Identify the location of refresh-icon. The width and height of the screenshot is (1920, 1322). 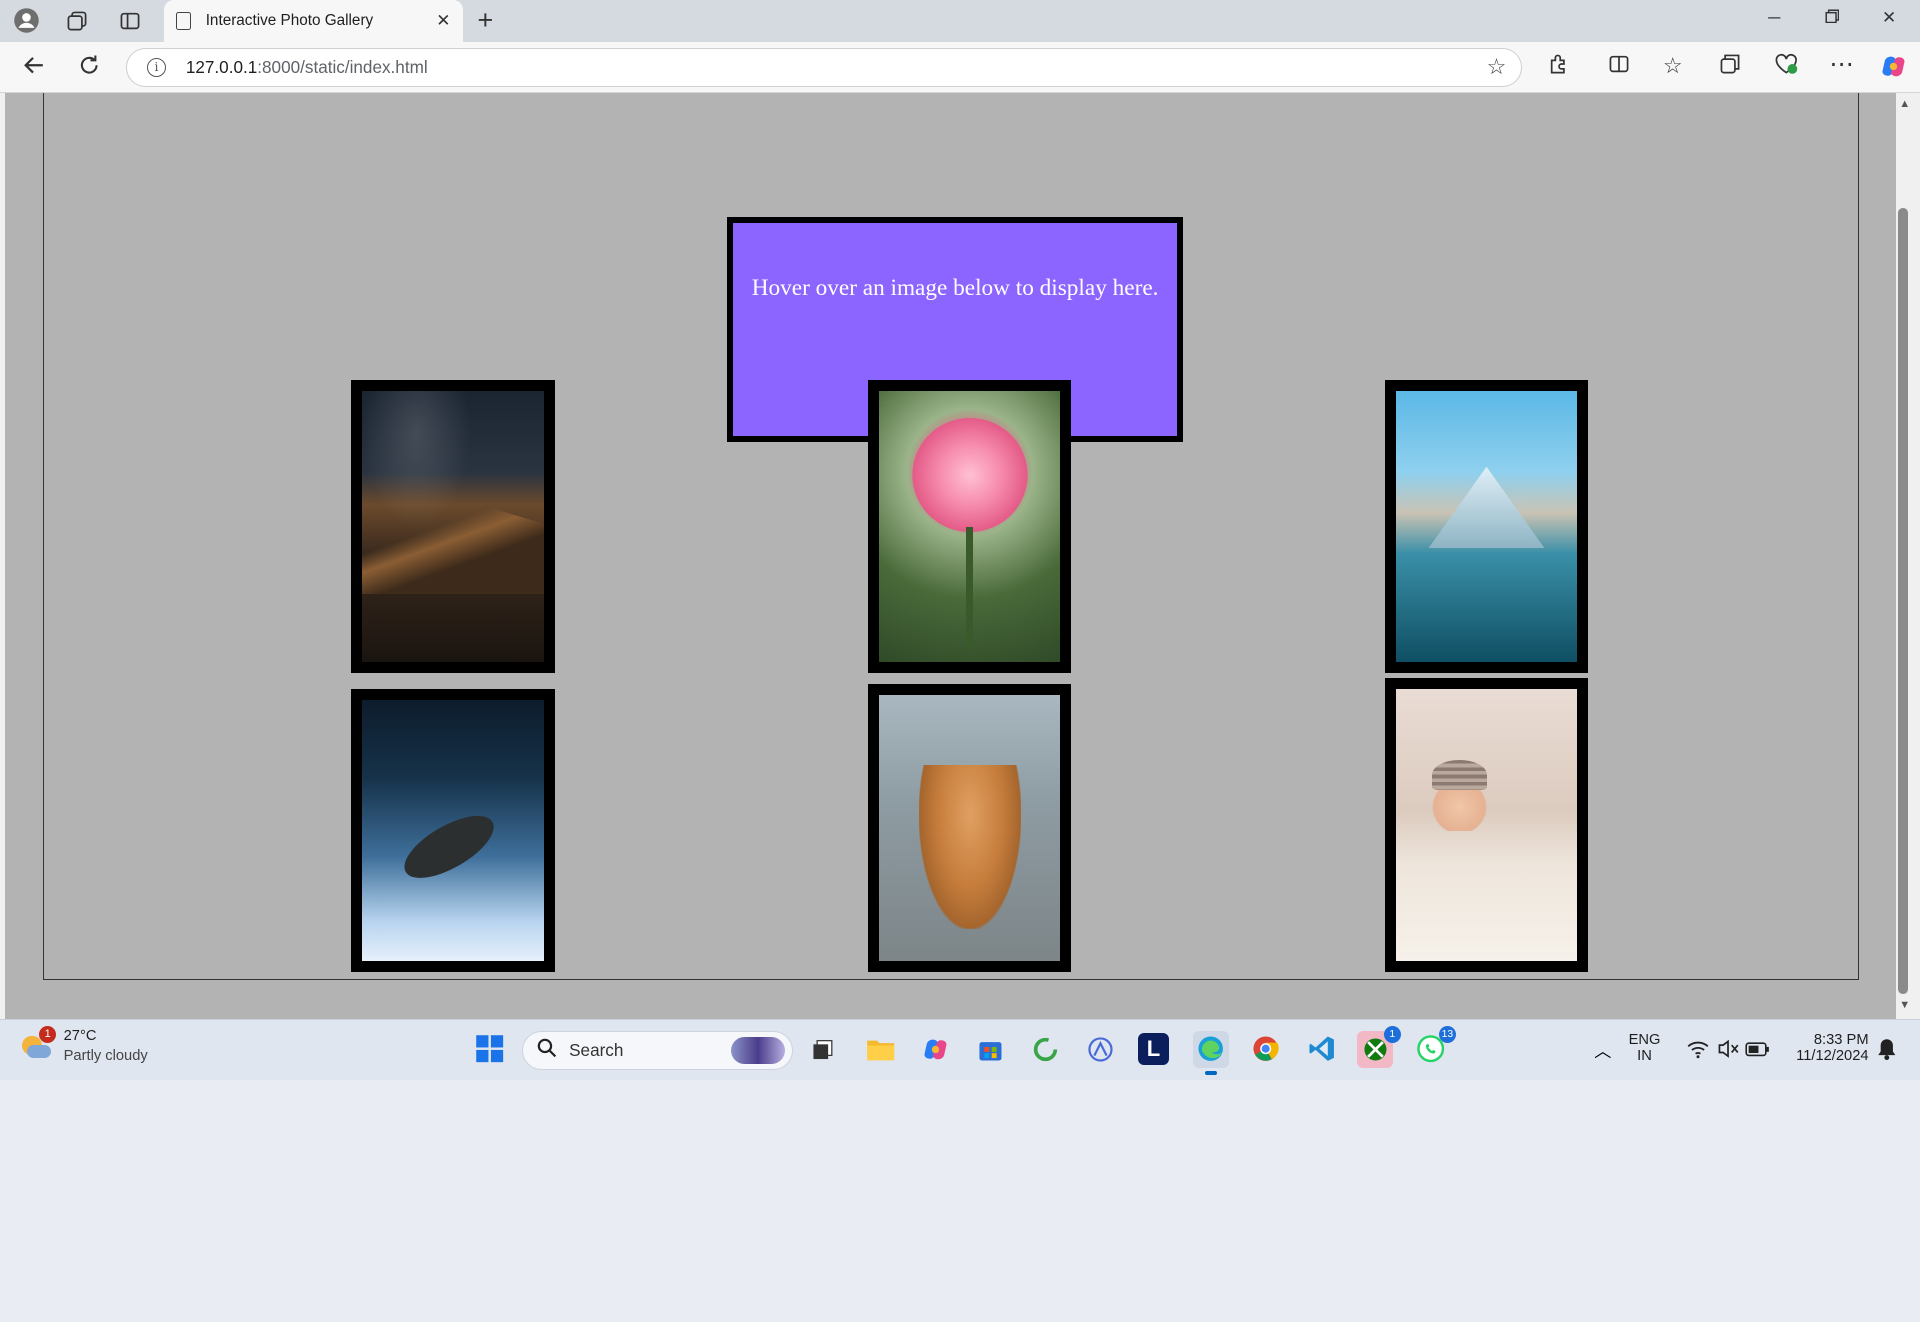
(89, 68).